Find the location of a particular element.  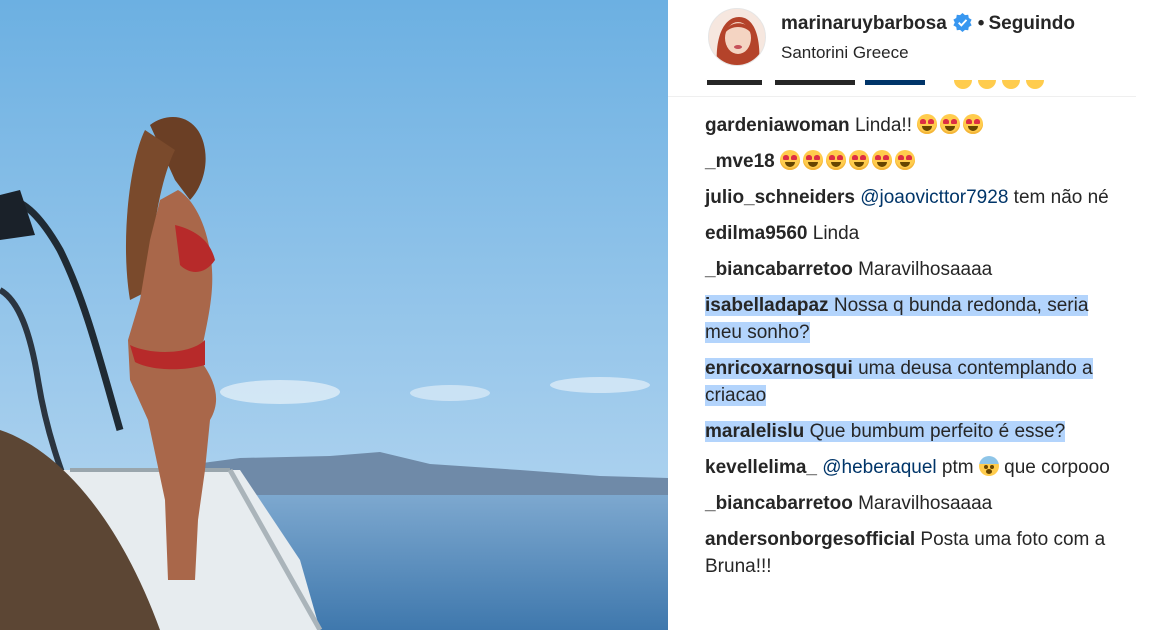

comment-text: Linda is located at coordinates (836, 233).